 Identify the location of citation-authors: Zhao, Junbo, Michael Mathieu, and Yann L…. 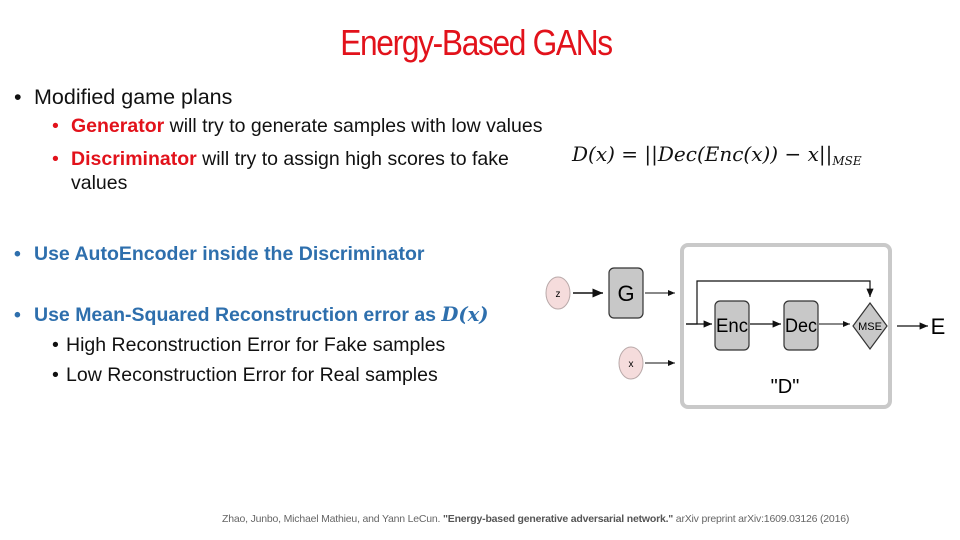
(332, 519).